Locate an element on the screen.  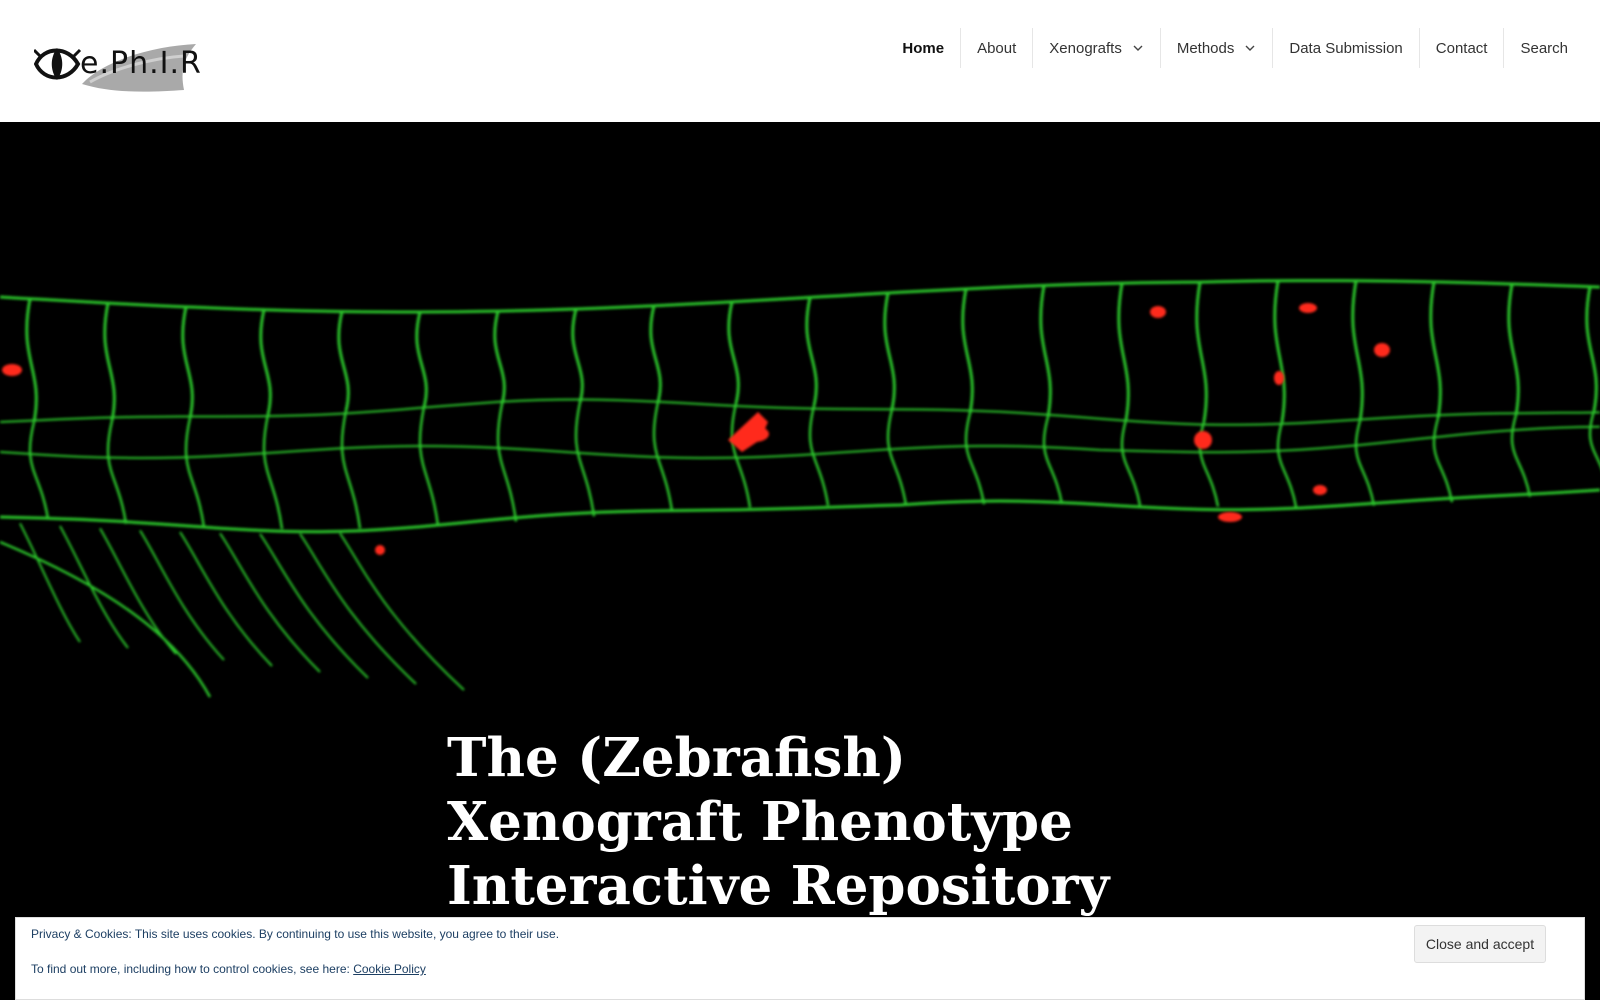
nav-item-search: Search is located at coordinates (1543, 48).